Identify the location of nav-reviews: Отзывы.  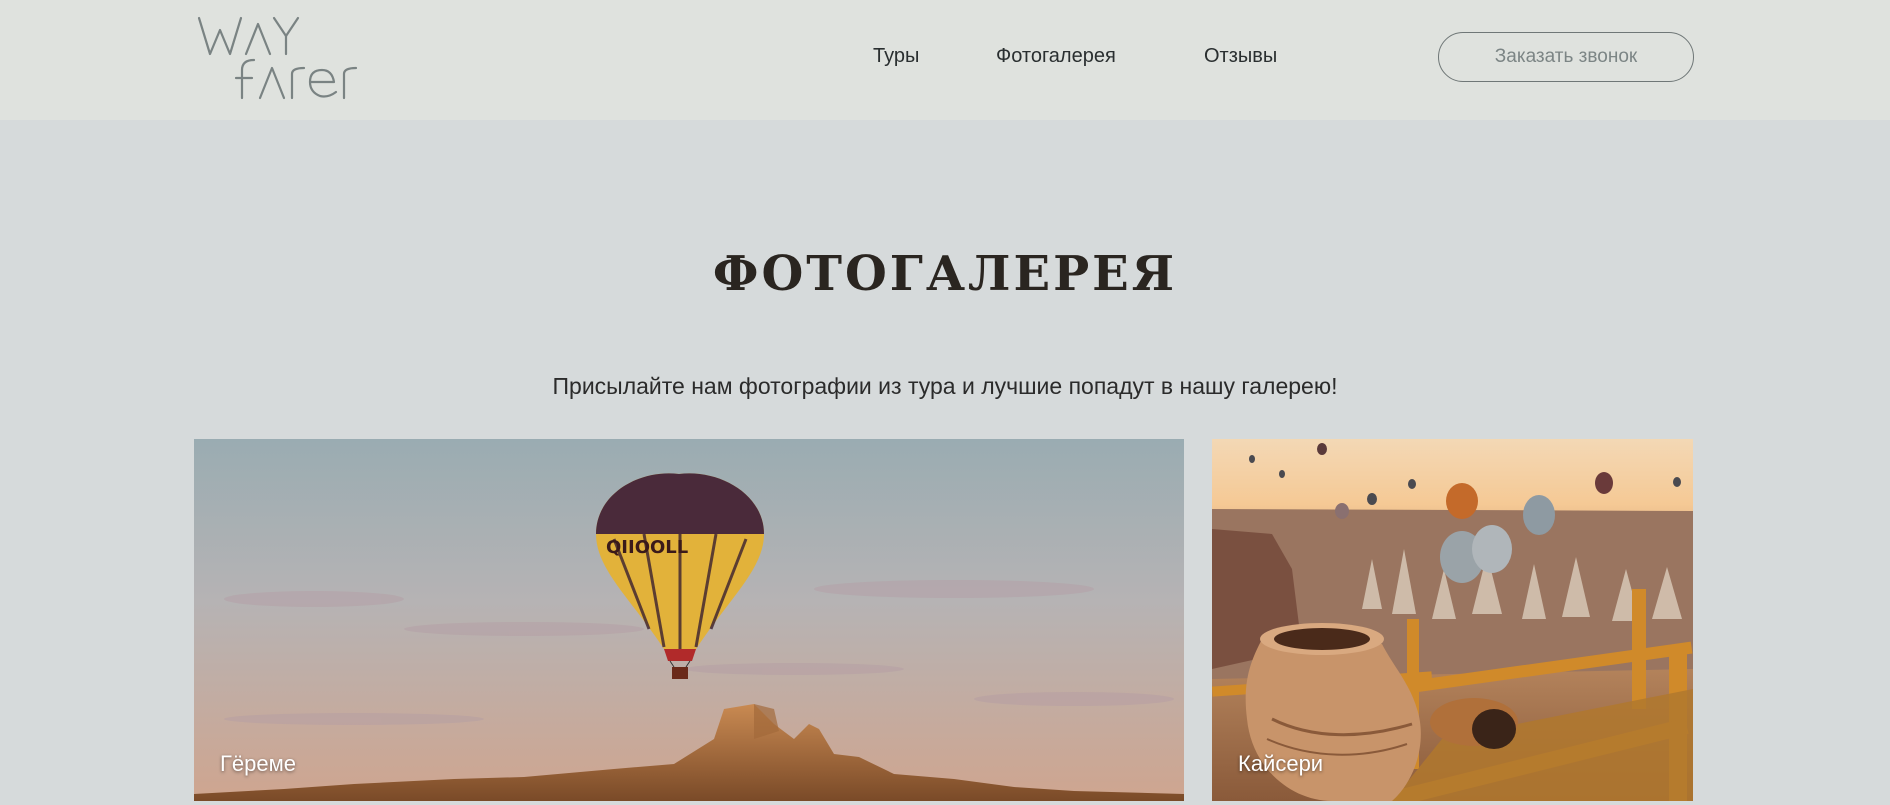
(1240, 56).